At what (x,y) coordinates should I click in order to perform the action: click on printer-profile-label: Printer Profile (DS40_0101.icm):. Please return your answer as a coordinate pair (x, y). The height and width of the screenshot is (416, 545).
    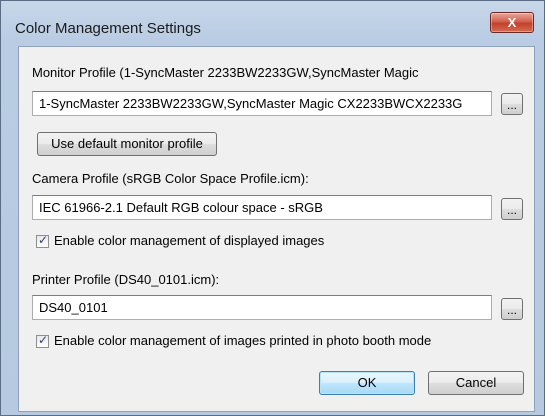
    Looking at the image, I should click on (126, 279).